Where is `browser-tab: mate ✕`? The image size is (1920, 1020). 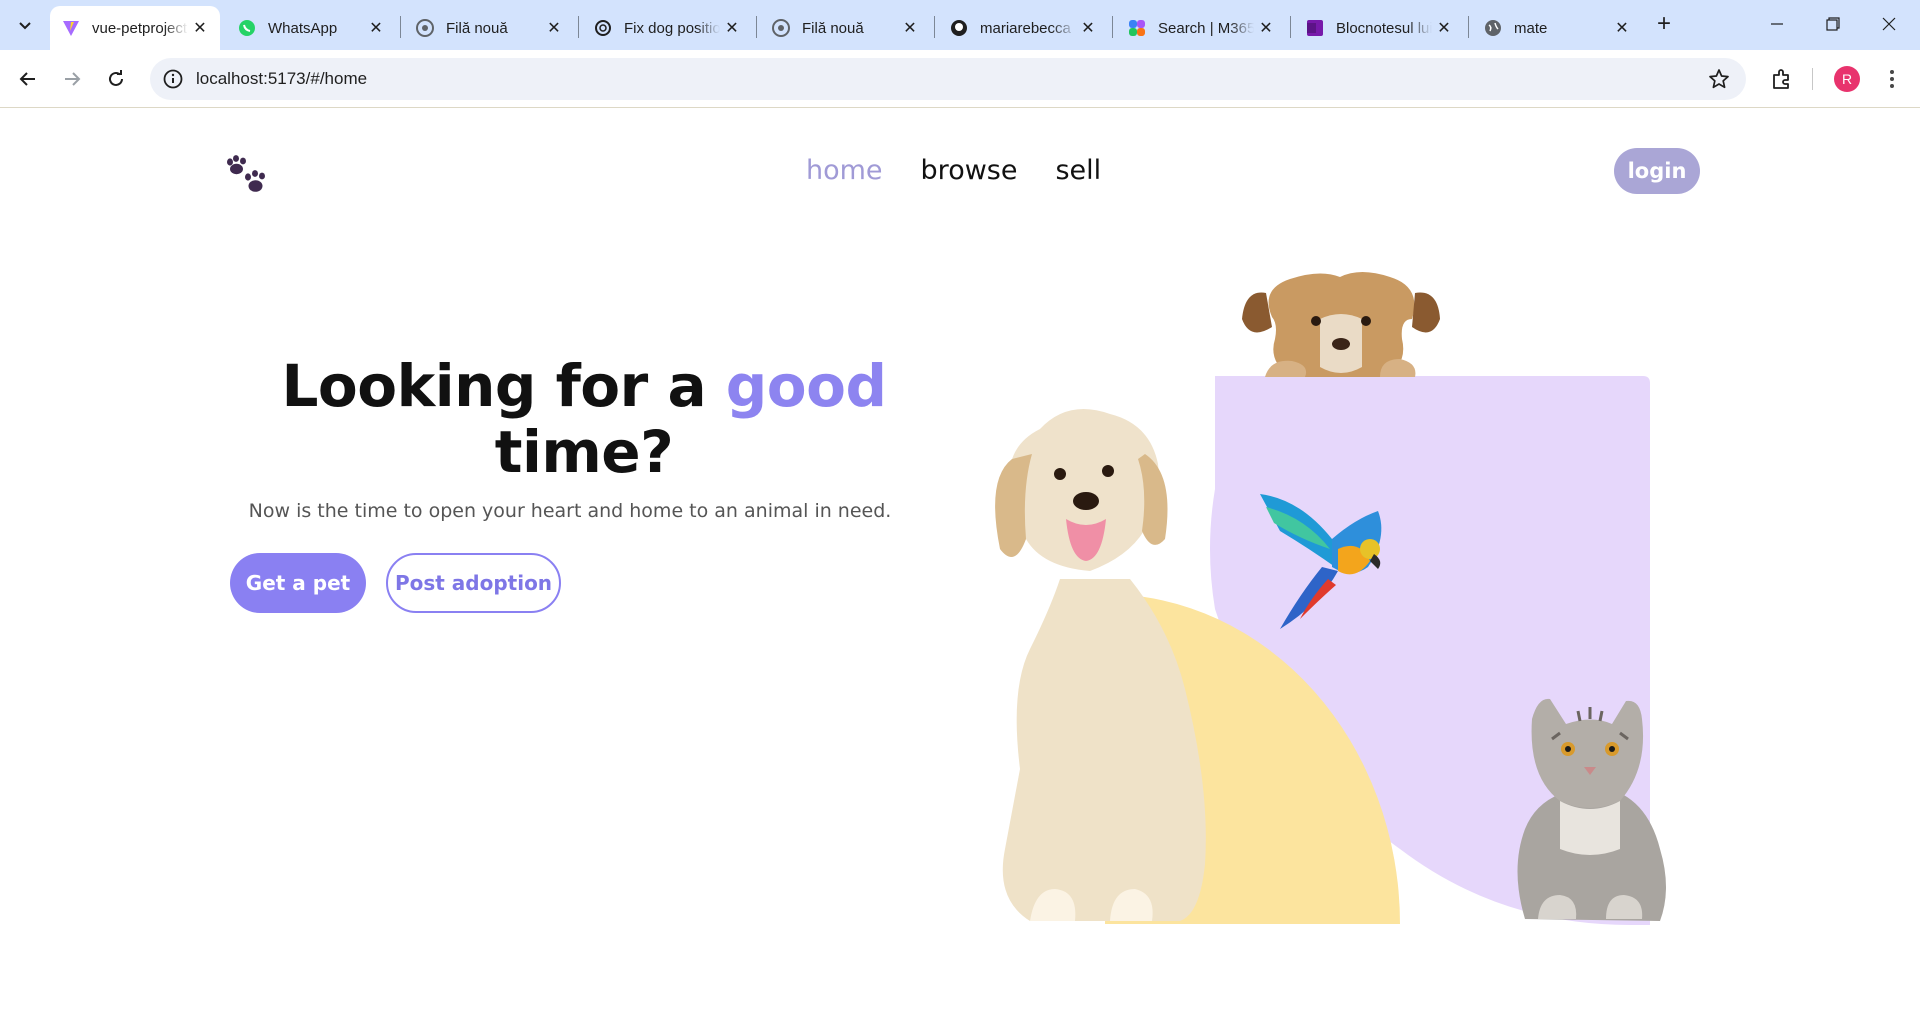
browser-tab: mate ✕ is located at coordinates (1557, 28).